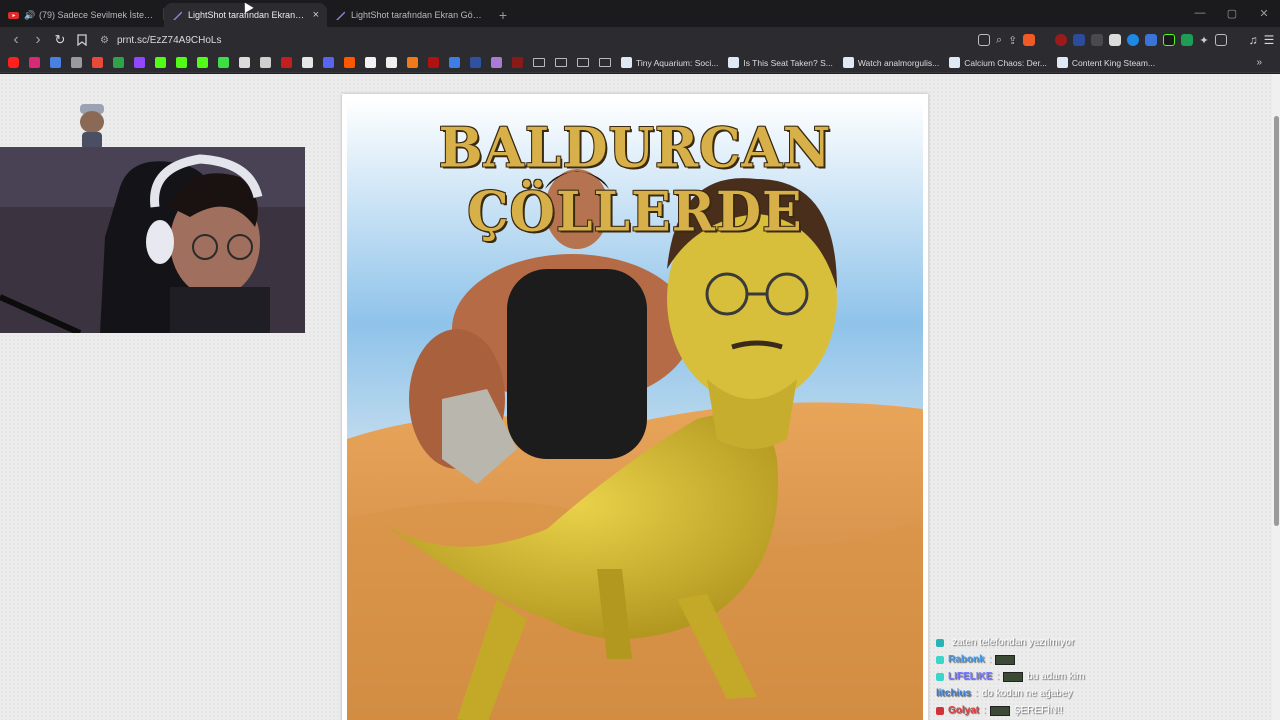 The image size is (1280, 720). What do you see at coordinates (496, 62) in the screenshot?
I see `purple-circle-icon` at bounding box center [496, 62].